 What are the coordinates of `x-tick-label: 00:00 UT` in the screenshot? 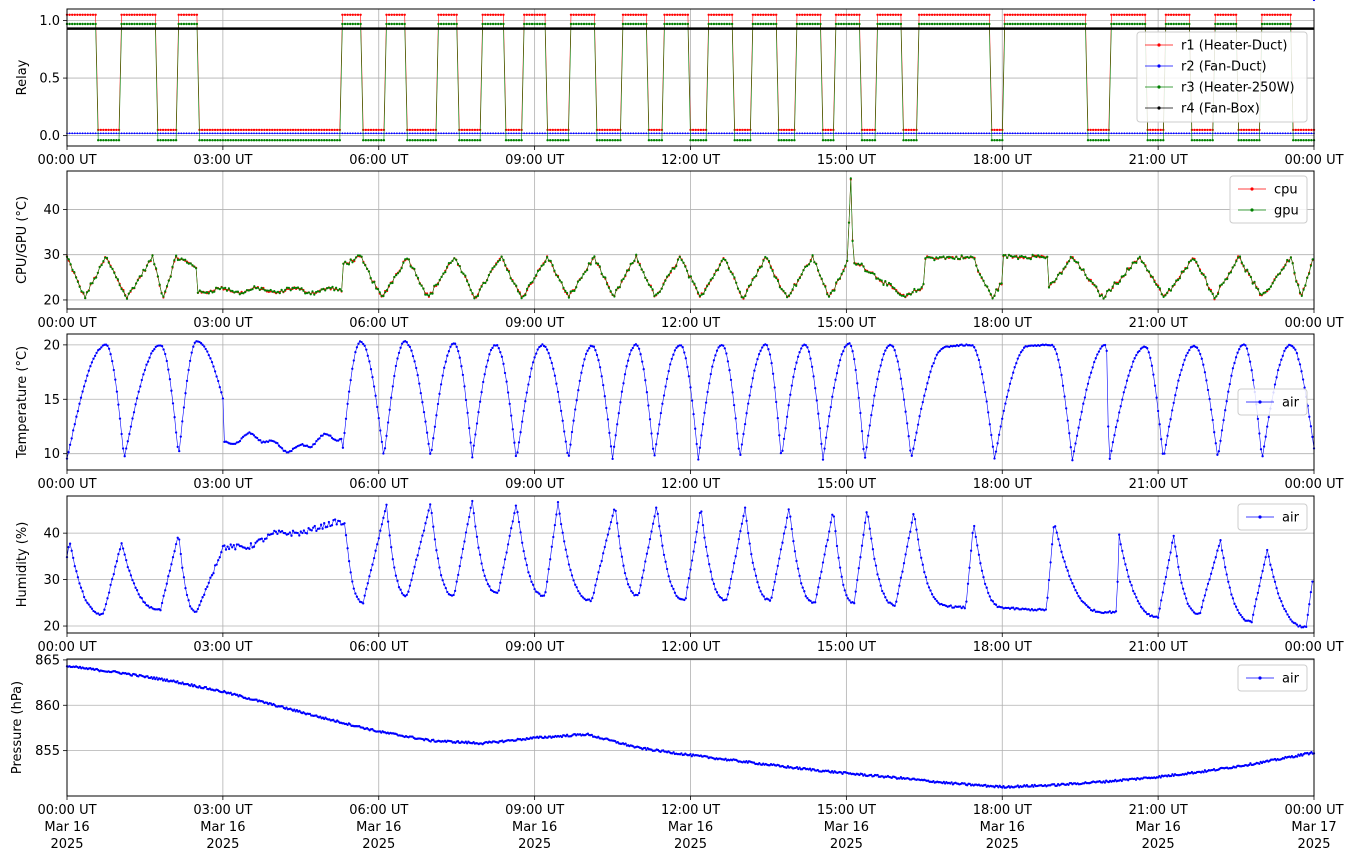 It's located at (1313, 160).